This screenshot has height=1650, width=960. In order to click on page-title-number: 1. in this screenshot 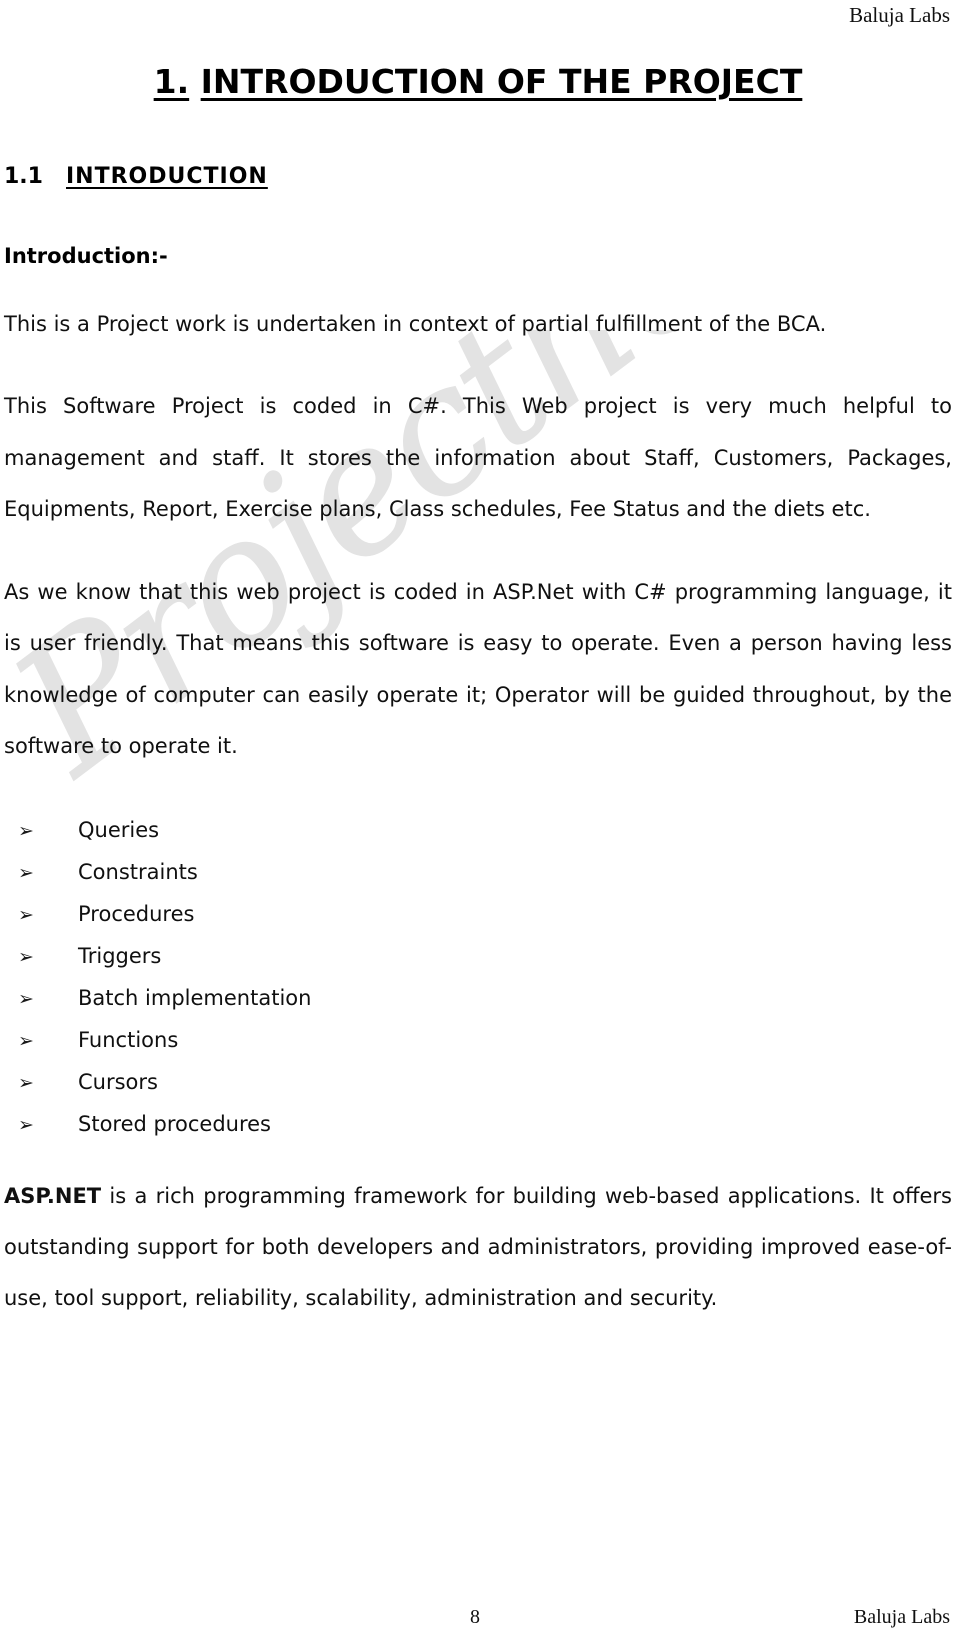, I will do `click(171, 81)`.